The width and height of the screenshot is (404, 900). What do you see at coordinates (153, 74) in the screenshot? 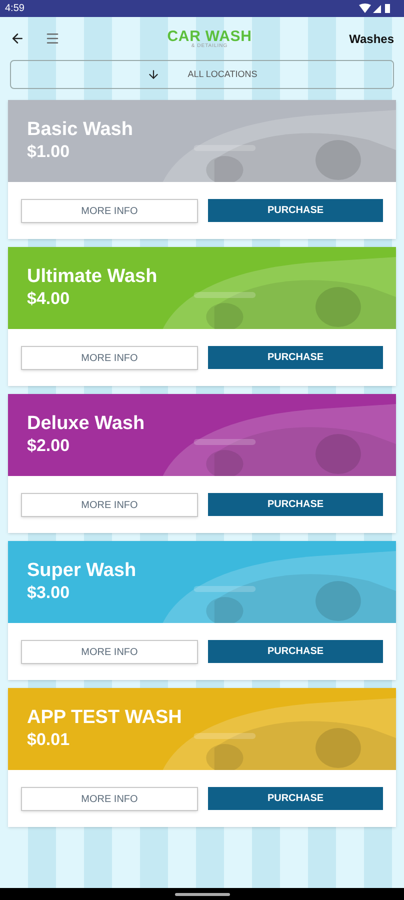
I see `arrow-down-icon` at bounding box center [153, 74].